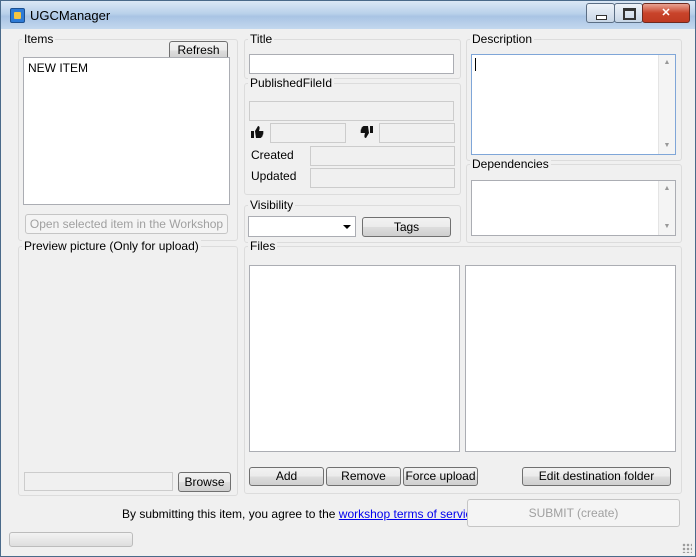  What do you see at coordinates (347, 227) in the screenshot?
I see `dropdown-arrow-icon` at bounding box center [347, 227].